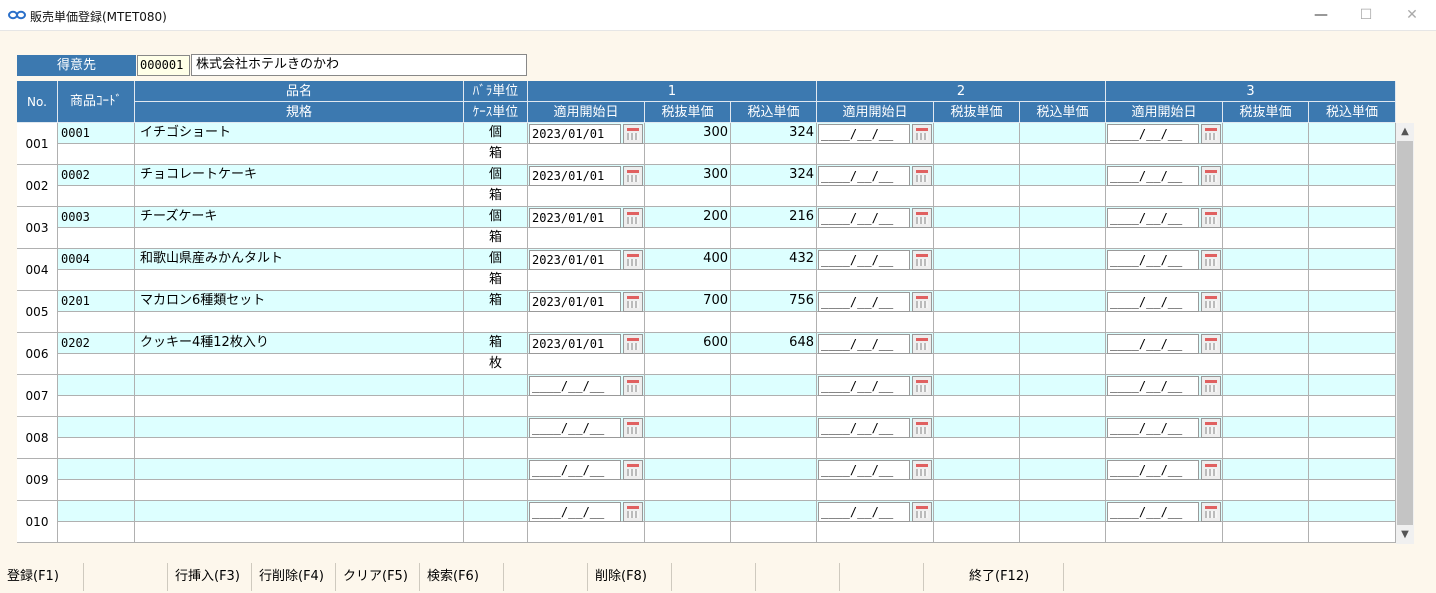  Describe the element at coordinates (1321, 15) in the screenshot. I see `minimize-button: —` at that location.